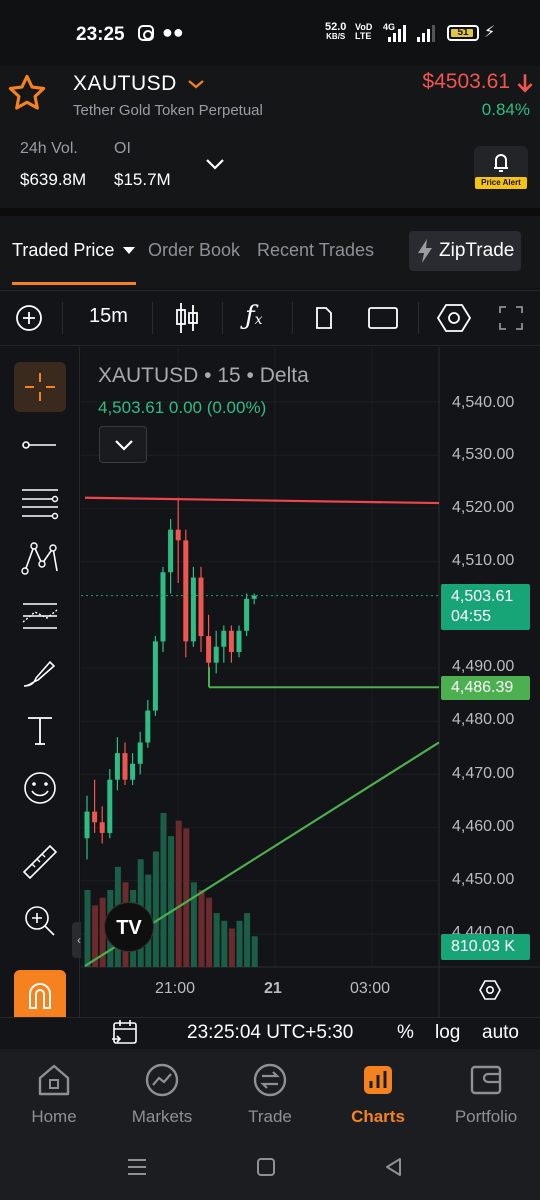 The image size is (540, 1200). I want to click on crosshair-tool-button, so click(40, 387).